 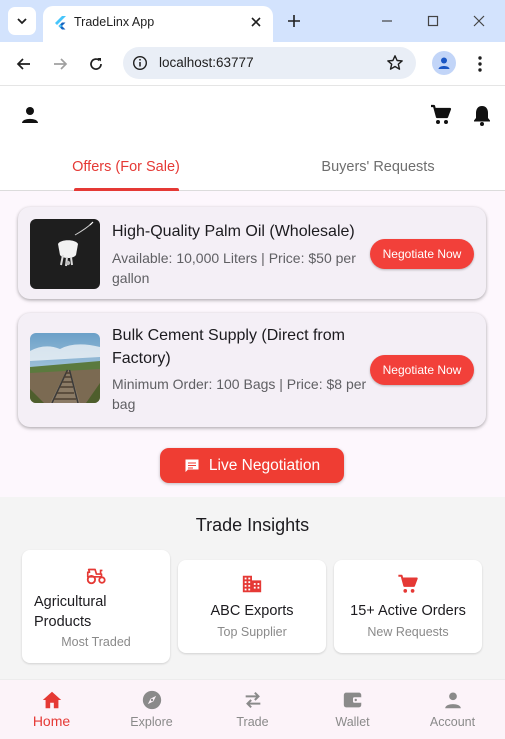 I want to click on browser-toolbar: localhost:63777, so click(x=252, y=64).